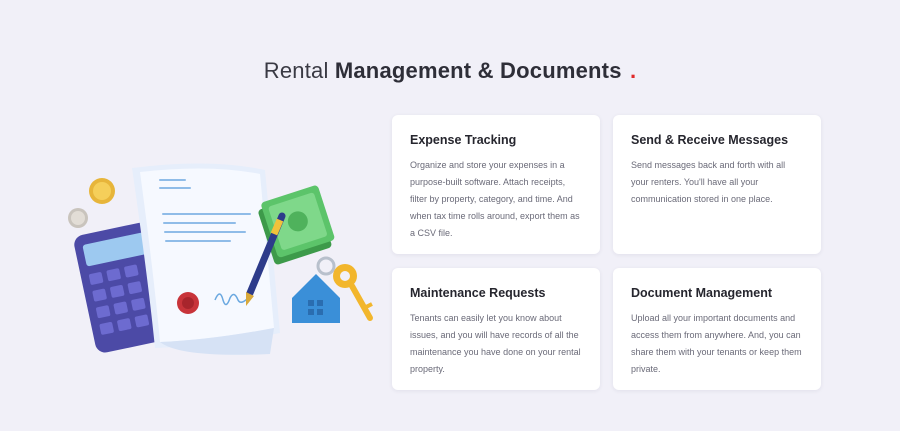 This screenshot has height=431, width=900. What do you see at coordinates (78, 218) in the screenshot?
I see `coin-icon-silver` at bounding box center [78, 218].